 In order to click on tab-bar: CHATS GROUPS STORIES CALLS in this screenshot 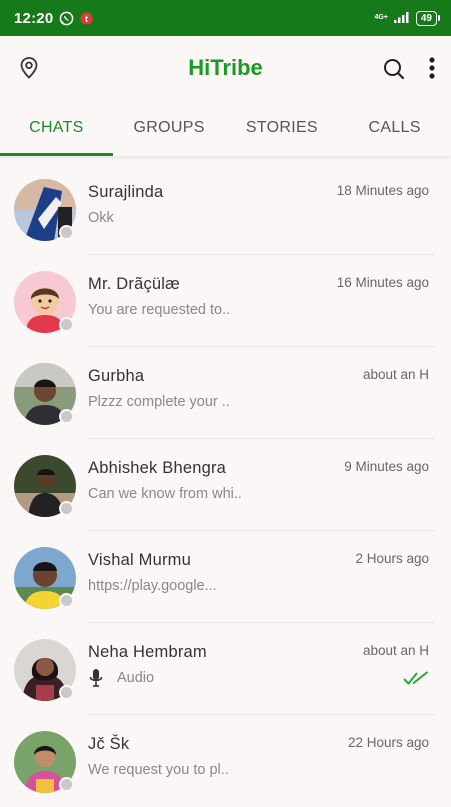, I will do `click(225, 128)`.